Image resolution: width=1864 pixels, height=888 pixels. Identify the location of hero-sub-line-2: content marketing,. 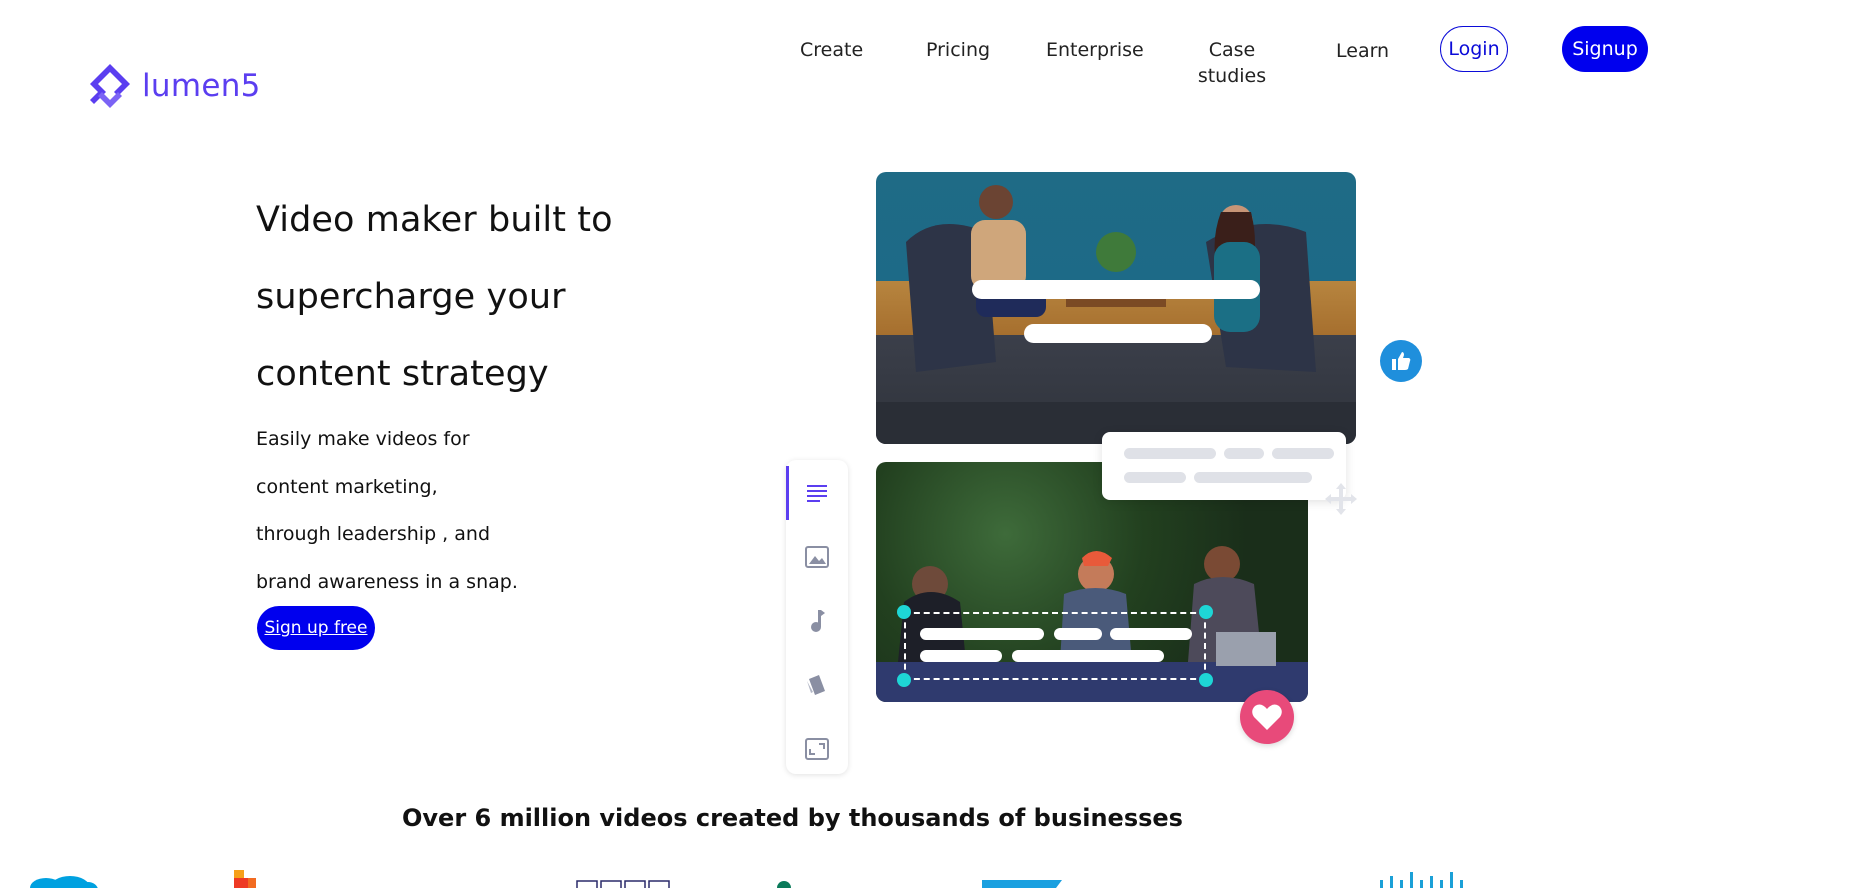
(347, 487).